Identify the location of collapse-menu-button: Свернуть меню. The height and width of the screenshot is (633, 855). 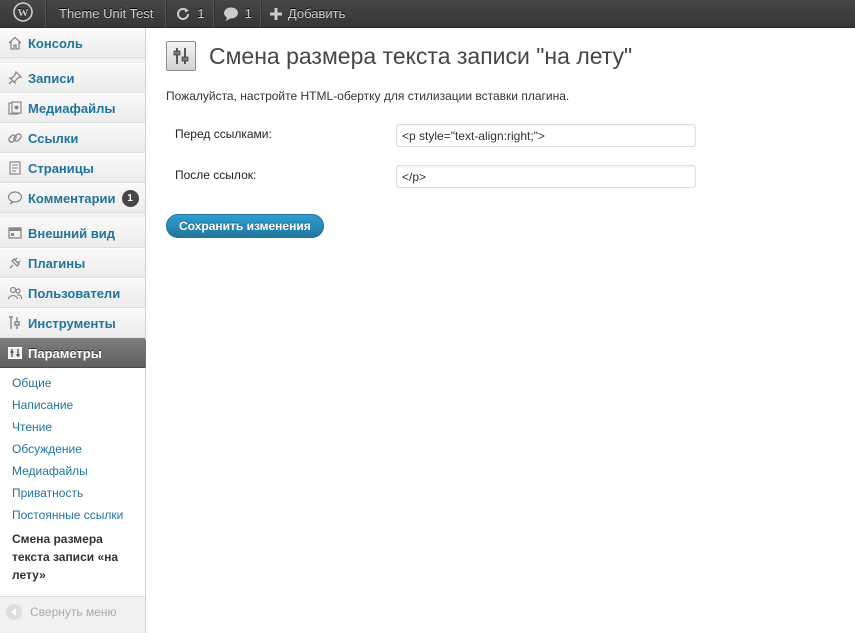
(72, 612).